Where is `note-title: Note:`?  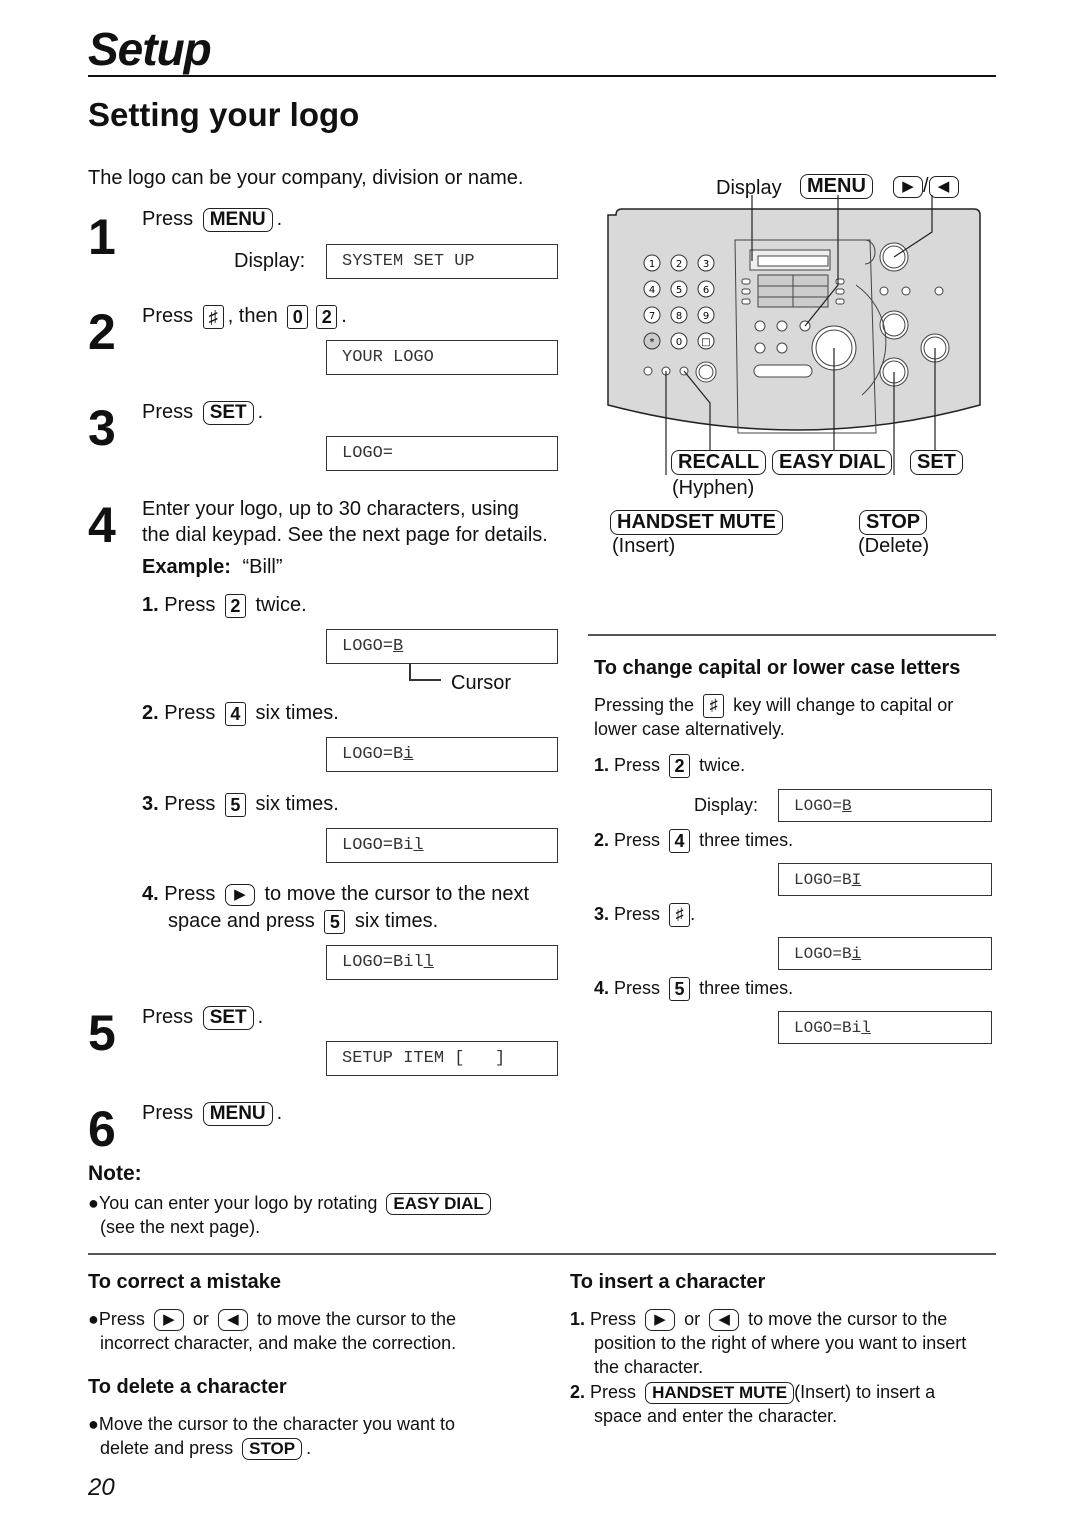
note-title: Note: is located at coordinates (115, 1173).